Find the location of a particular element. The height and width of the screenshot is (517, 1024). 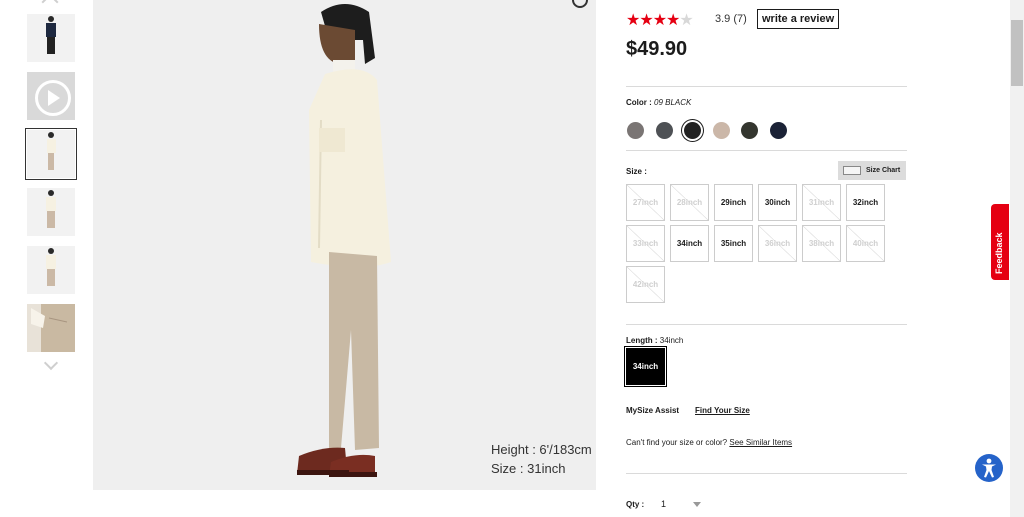

model-size: Size : 31inch is located at coordinates (528, 468).